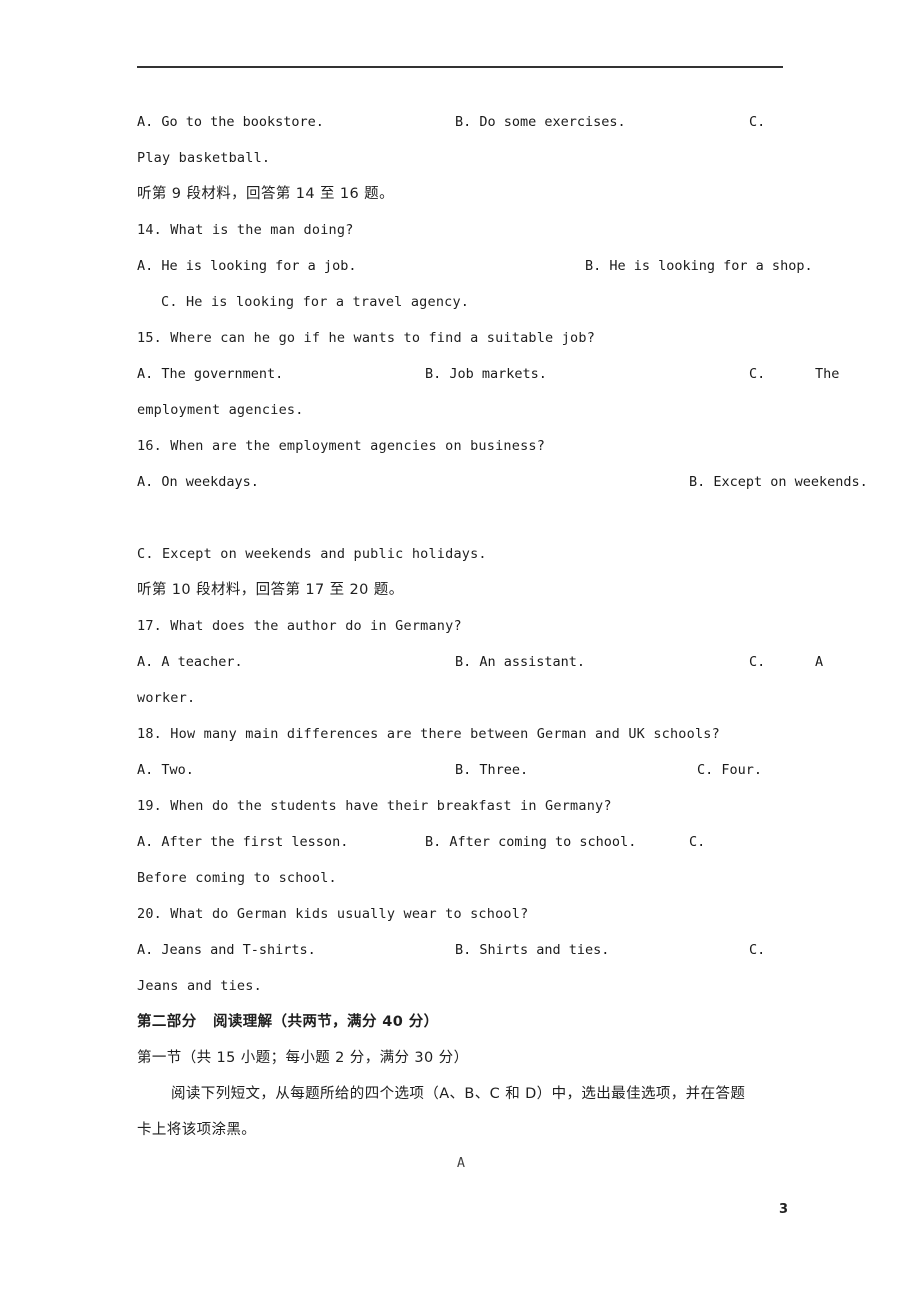  I want to click on q13-option-a: A. Go to the bookstore., so click(230, 122).